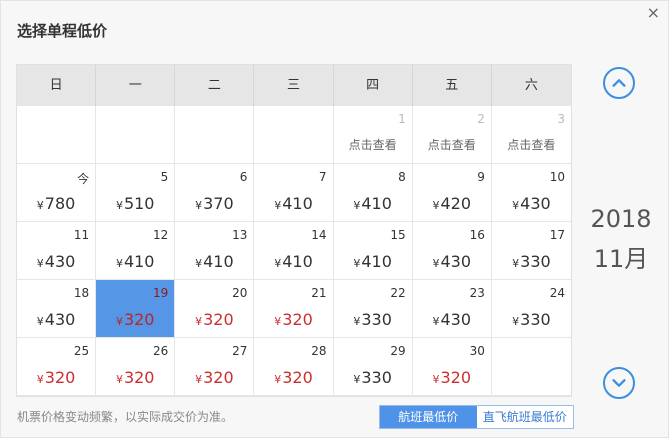 The image size is (670, 439). What do you see at coordinates (83, 179) in the screenshot?
I see `day-number: 今` at bounding box center [83, 179].